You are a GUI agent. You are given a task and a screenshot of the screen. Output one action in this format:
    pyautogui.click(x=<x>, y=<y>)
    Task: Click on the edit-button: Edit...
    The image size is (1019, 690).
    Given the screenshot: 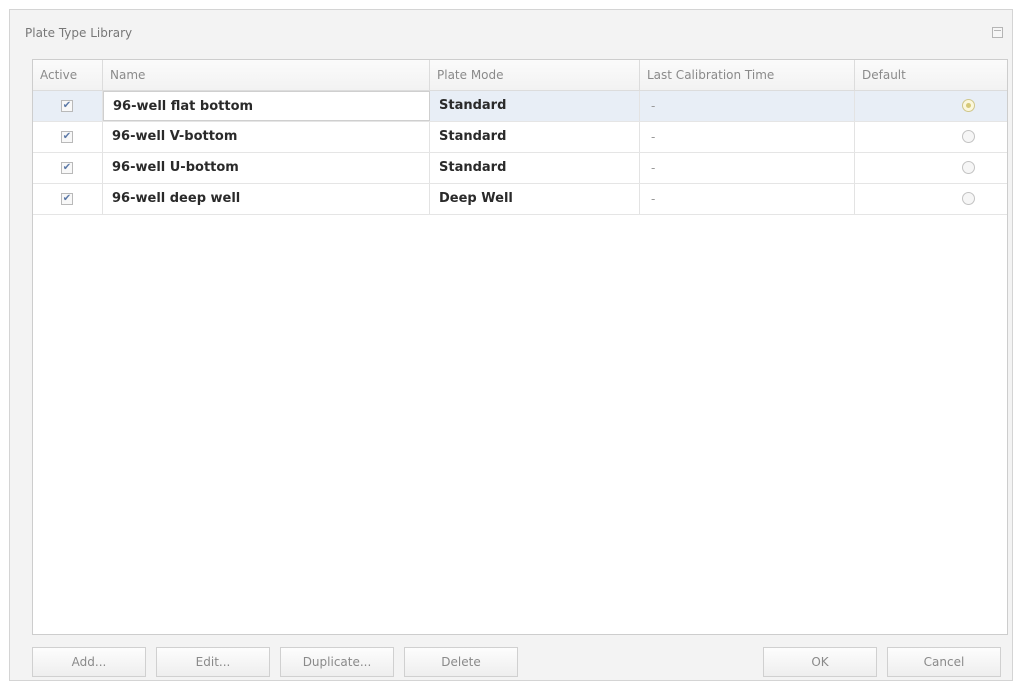 What is the action you would take?
    pyautogui.click(x=213, y=662)
    